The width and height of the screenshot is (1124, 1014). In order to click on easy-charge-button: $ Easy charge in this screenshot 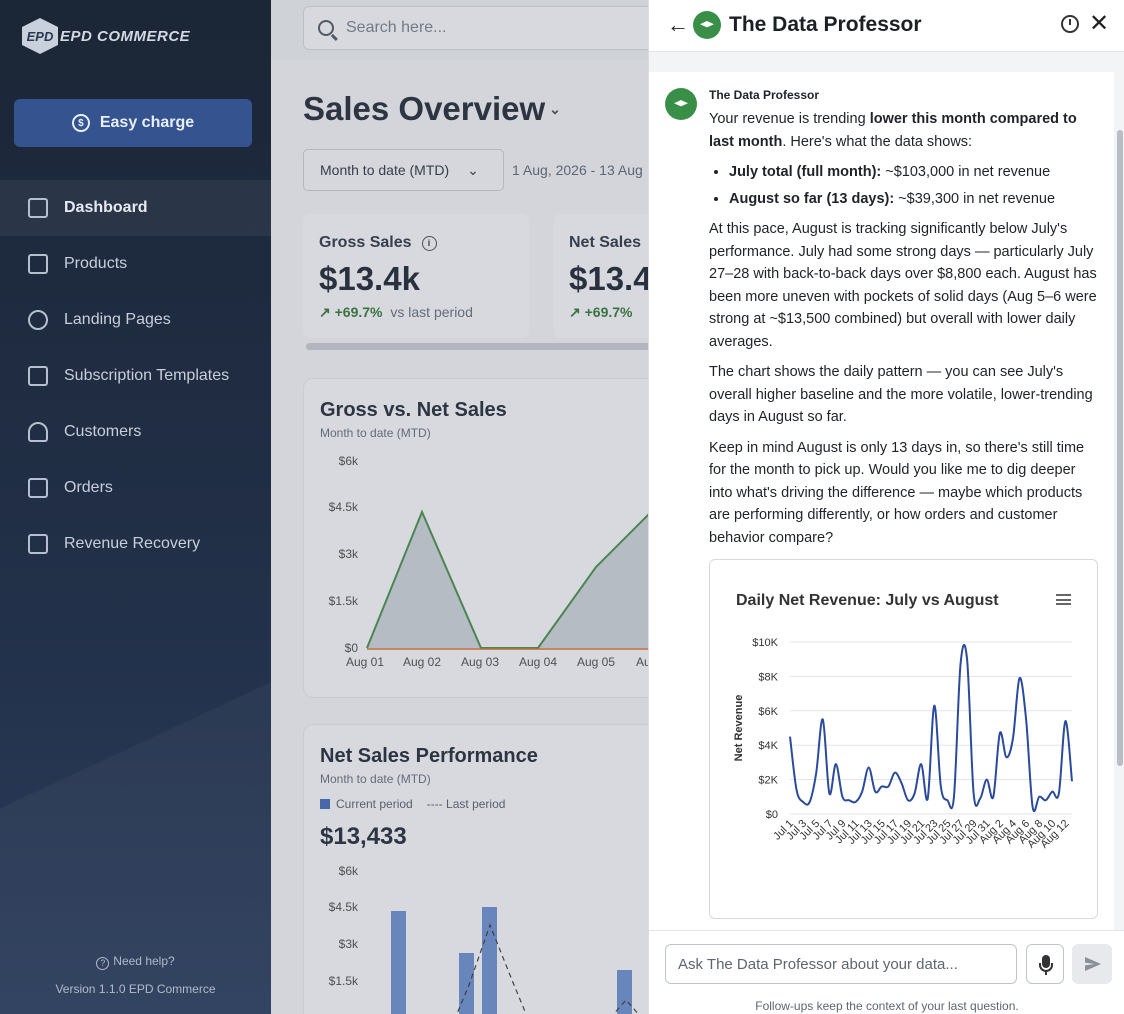, I will do `click(133, 123)`.